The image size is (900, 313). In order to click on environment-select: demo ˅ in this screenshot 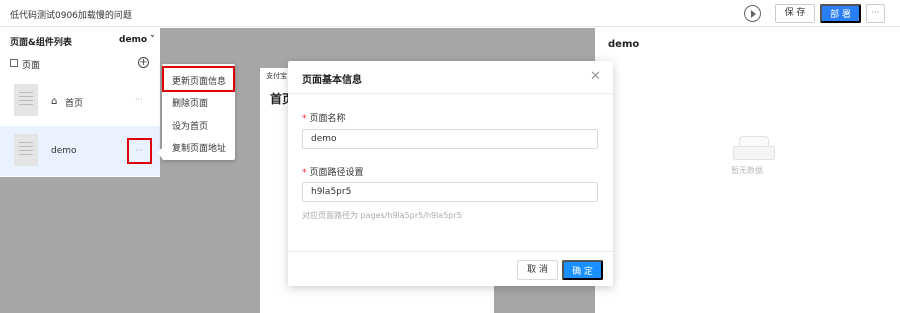, I will do `click(137, 40)`.